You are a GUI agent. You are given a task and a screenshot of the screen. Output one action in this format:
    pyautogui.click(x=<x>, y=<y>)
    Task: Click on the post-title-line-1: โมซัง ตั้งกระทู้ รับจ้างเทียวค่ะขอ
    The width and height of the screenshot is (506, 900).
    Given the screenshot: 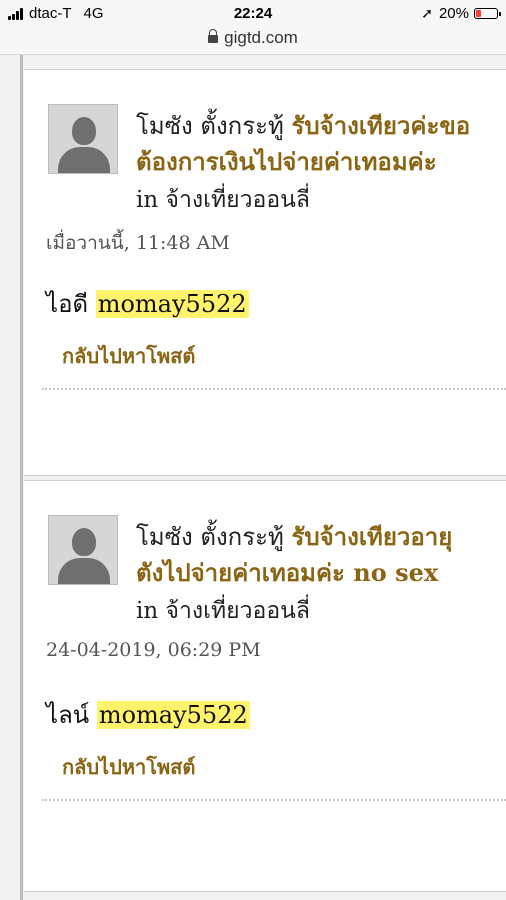 What is the action you would take?
    pyautogui.click(x=303, y=125)
    